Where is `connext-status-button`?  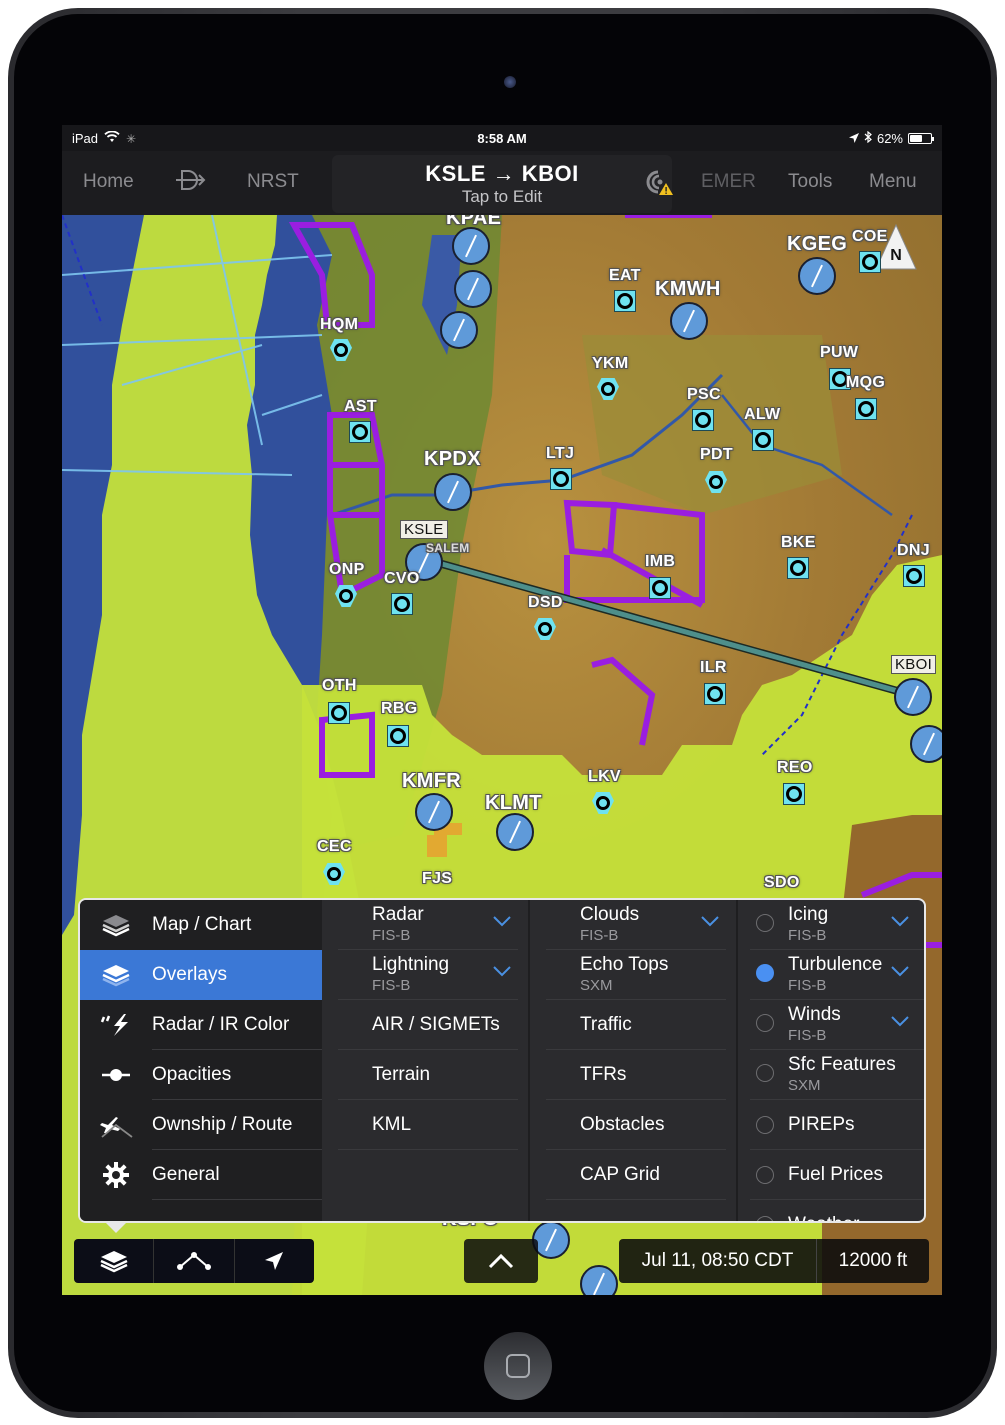 connext-status-button is located at coordinates (658, 182).